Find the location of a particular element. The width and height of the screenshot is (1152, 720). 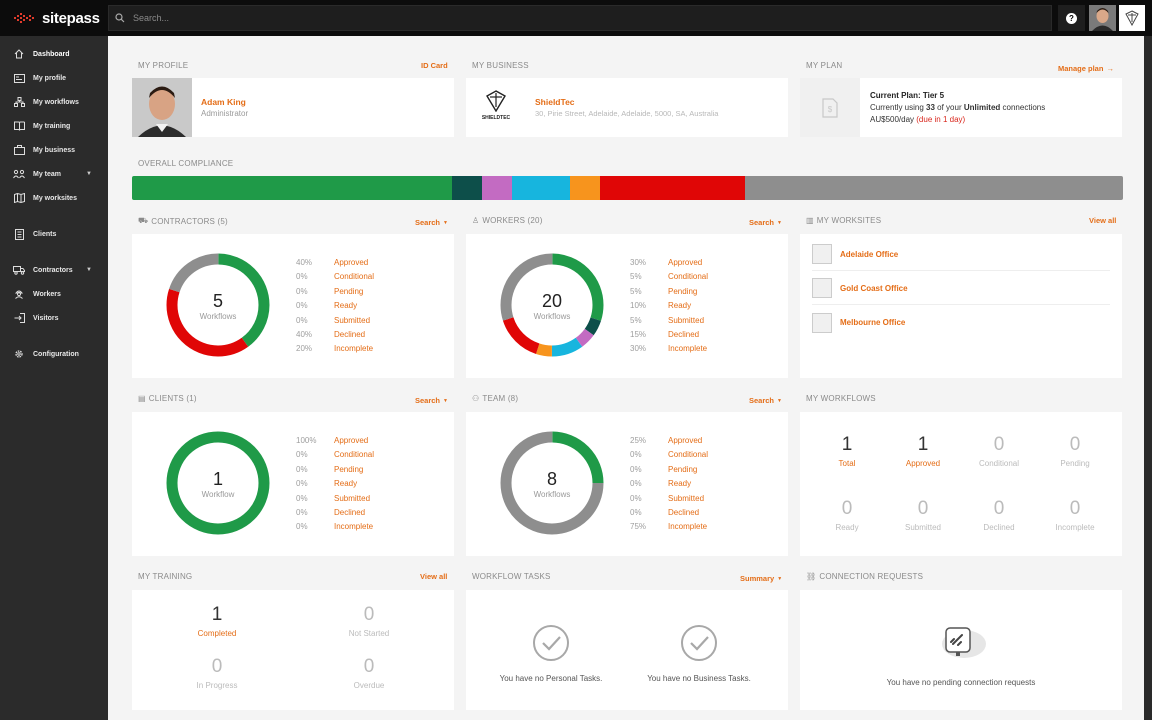

business-name: ShieldTec is located at coordinates (555, 102).